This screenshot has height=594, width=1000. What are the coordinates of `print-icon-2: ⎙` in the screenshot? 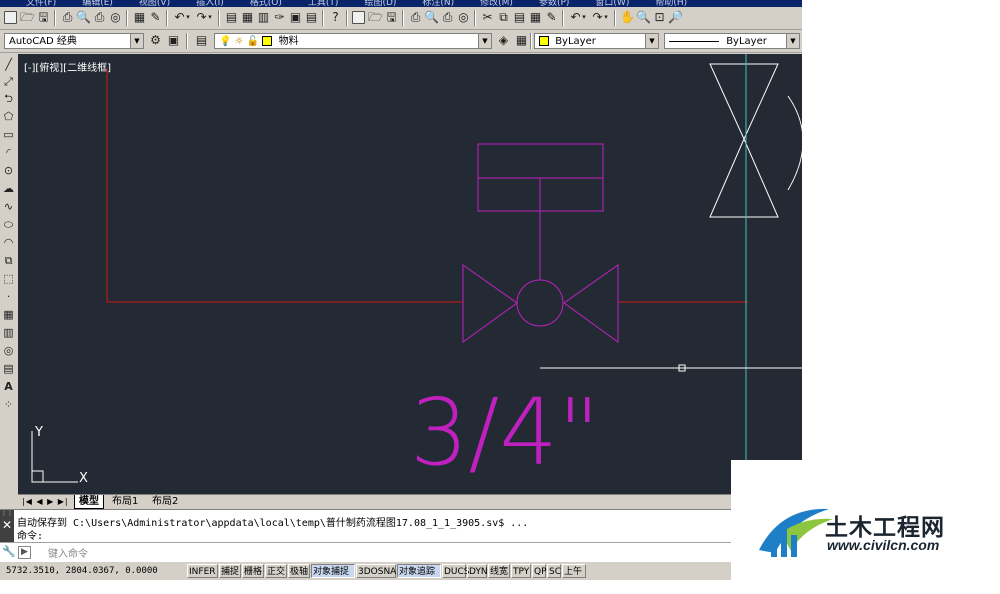 It's located at (415, 17).